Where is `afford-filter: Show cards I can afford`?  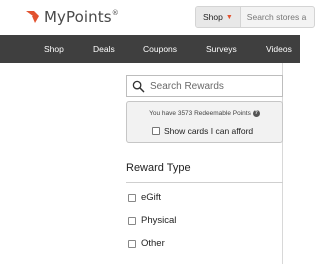 afford-filter: Show cards I can afford is located at coordinates (202, 131).